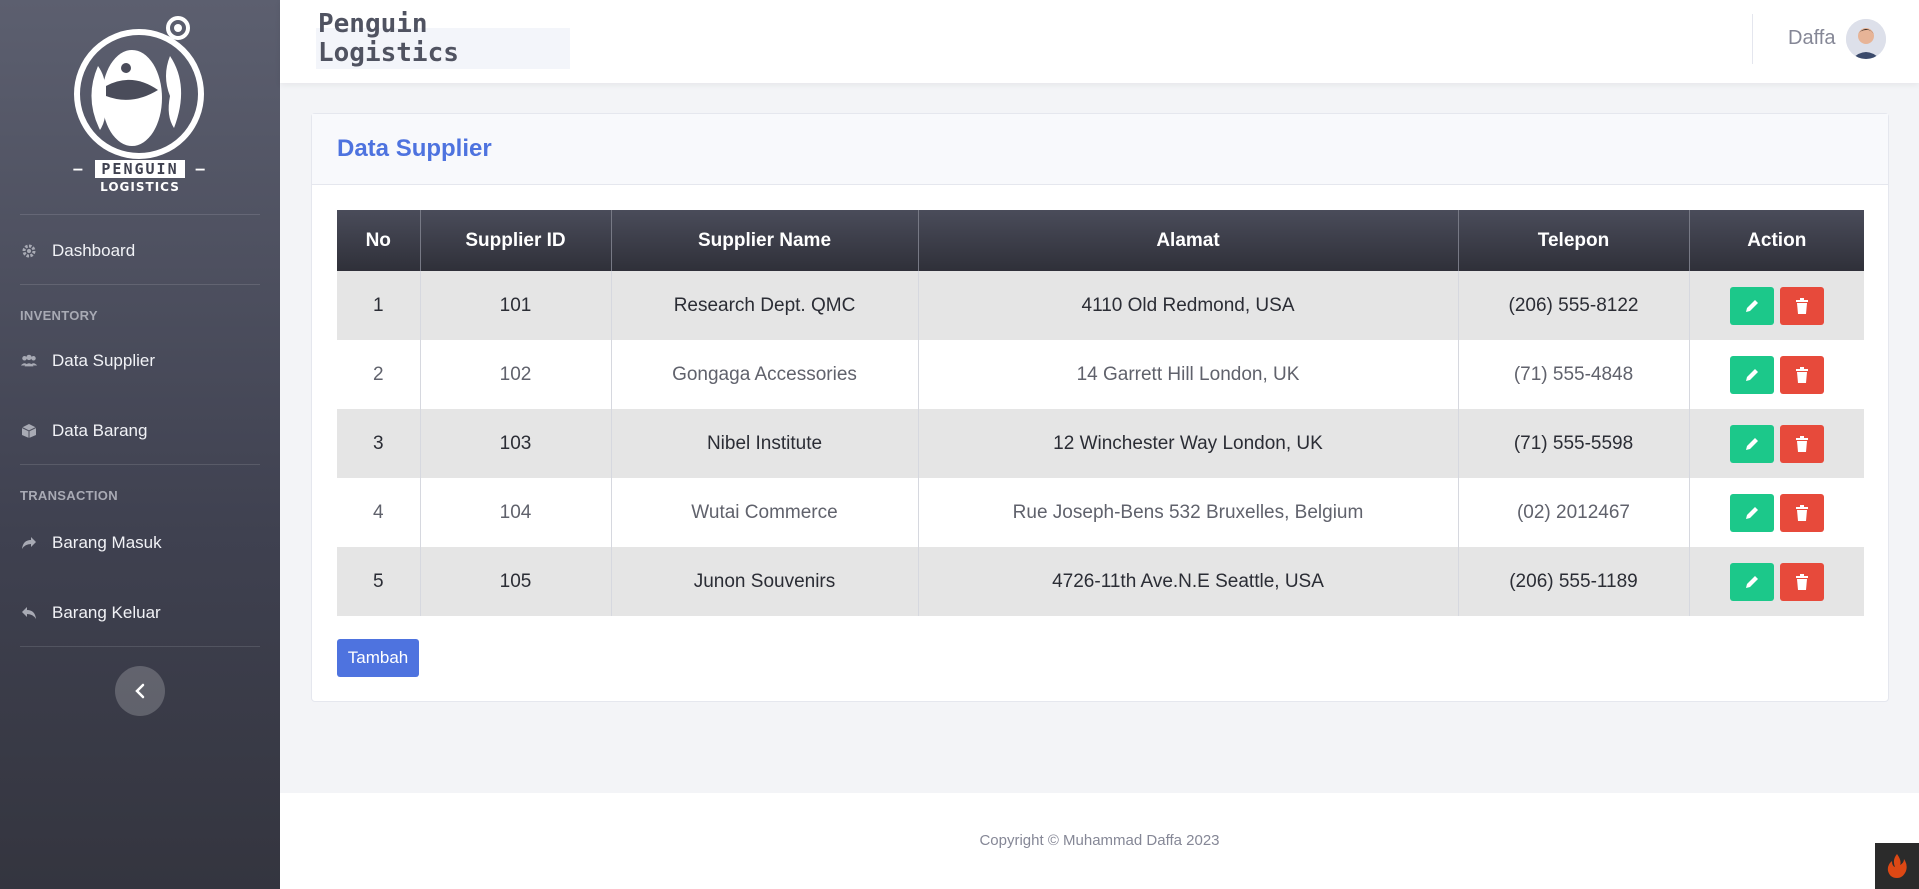 Image resolution: width=1919 pixels, height=889 pixels. Describe the element at coordinates (1776, 240) in the screenshot. I see `column-header-action: Action` at that location.